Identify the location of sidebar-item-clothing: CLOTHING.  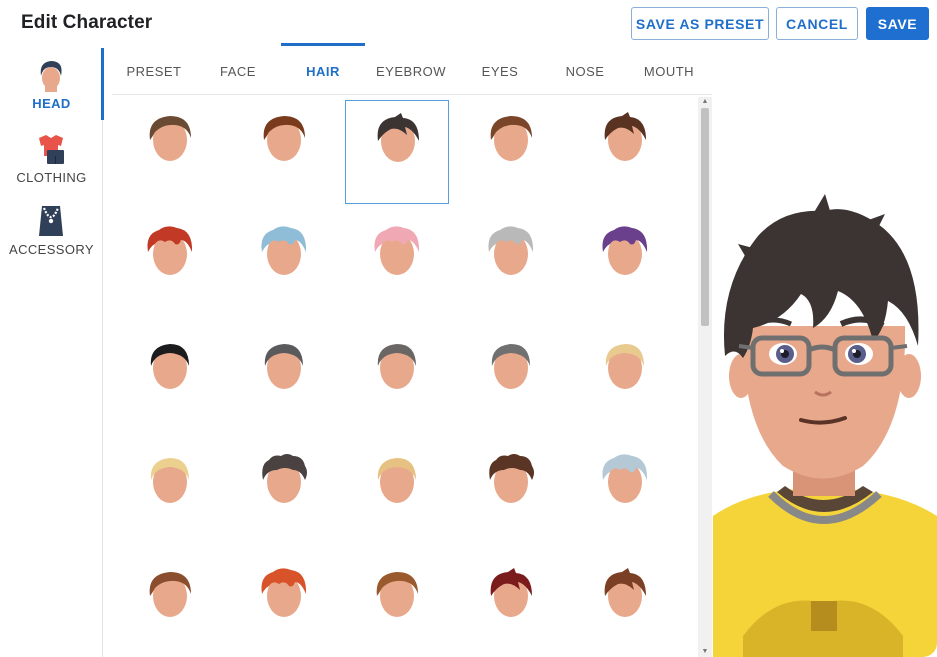
(51, 157).